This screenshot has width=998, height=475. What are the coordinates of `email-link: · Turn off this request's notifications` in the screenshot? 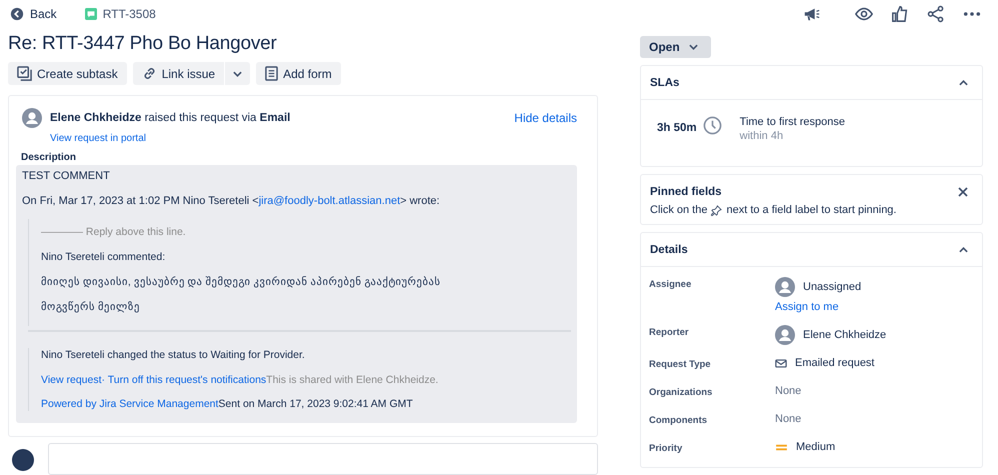 It's located at (184, 380).